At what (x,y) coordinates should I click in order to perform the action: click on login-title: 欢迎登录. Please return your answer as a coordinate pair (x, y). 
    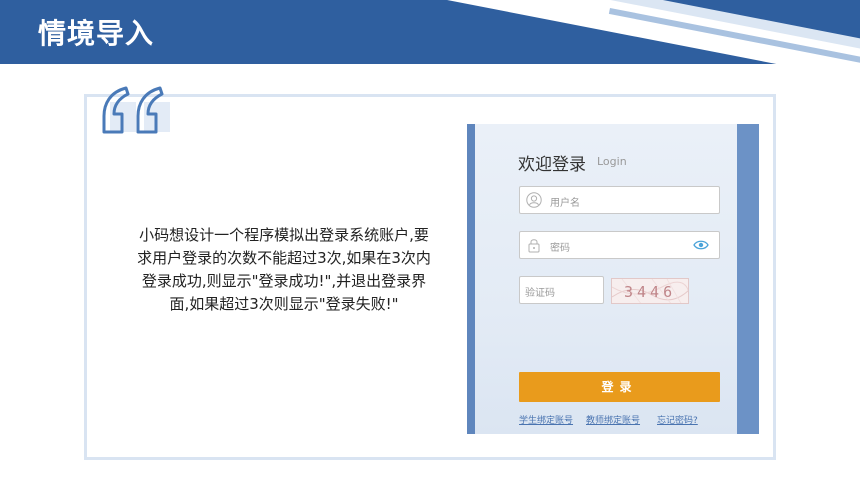
    Looking at the image, I should click on (552, 165).